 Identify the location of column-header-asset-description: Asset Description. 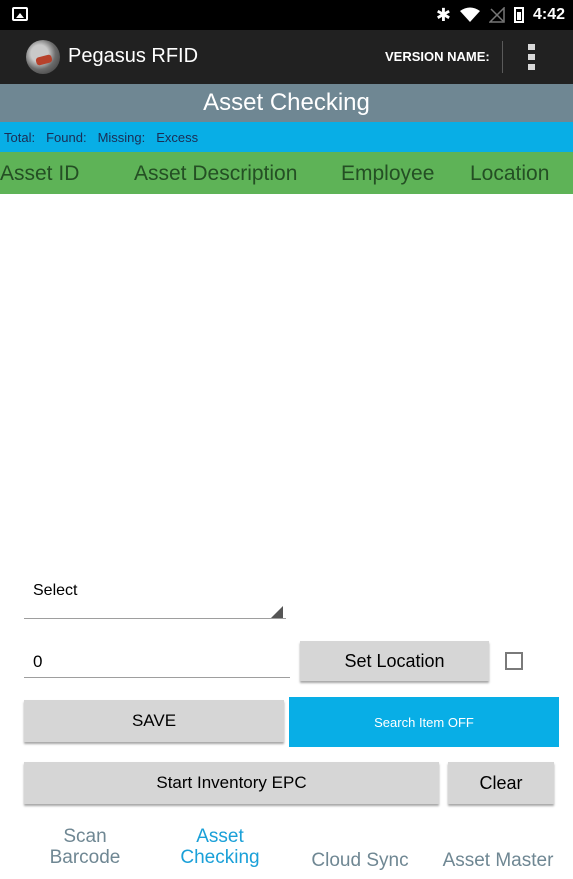
(216, 173).